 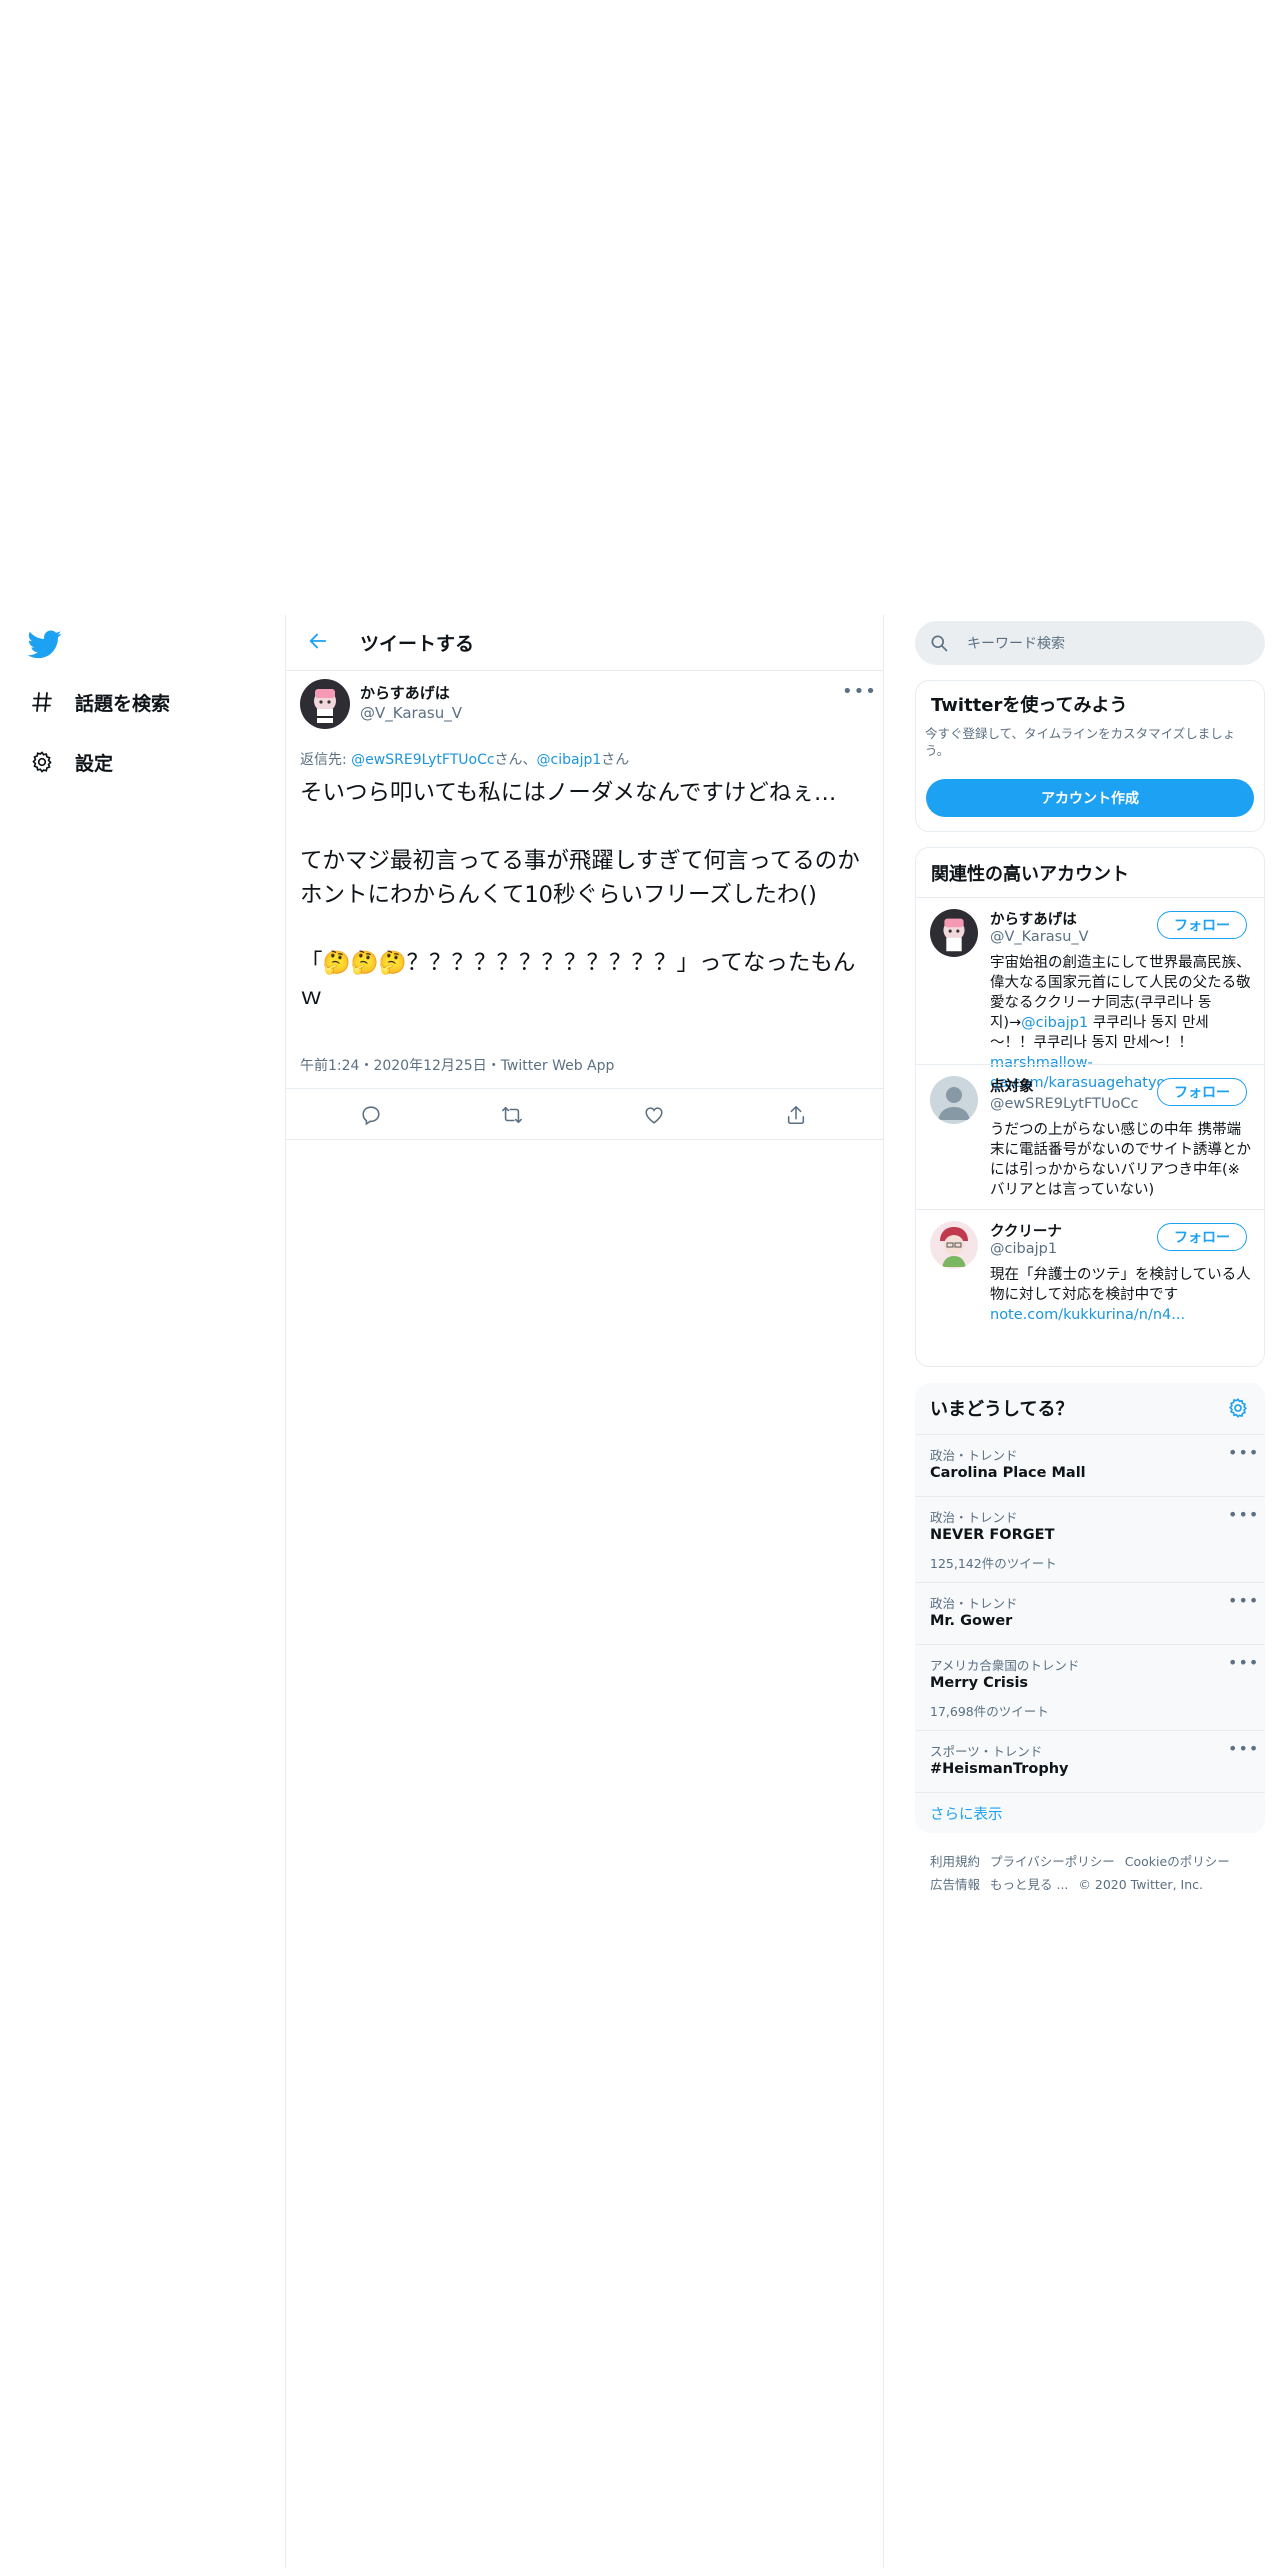 I want to click on nav-explore-label: 話題を検索, so click(x=123, y=703).